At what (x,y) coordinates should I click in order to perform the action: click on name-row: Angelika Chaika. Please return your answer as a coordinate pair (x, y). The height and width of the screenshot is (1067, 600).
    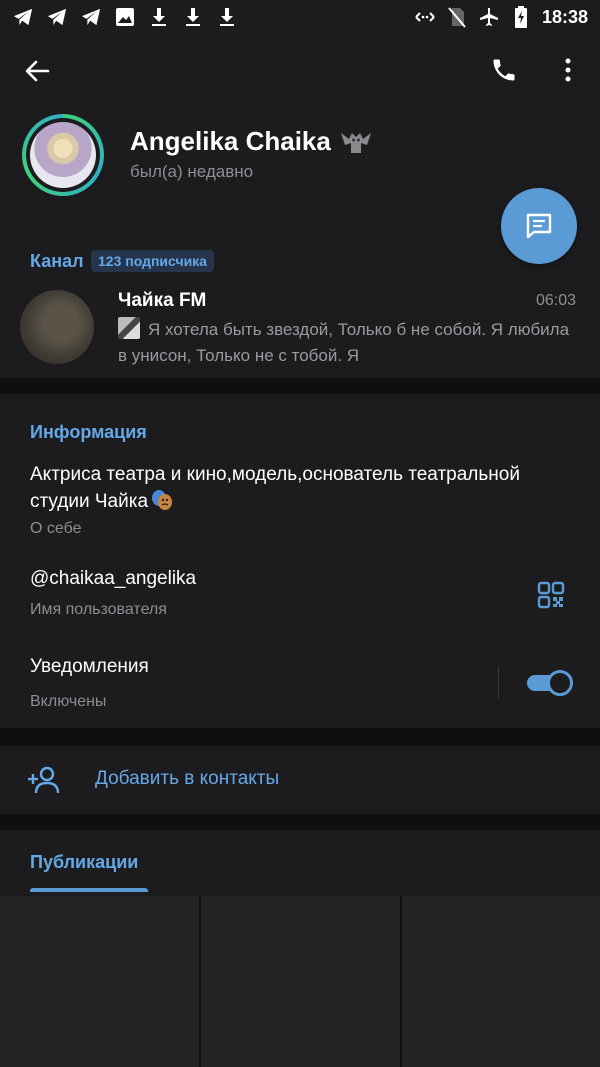
    Looking at the image, I should click on (251, 141).